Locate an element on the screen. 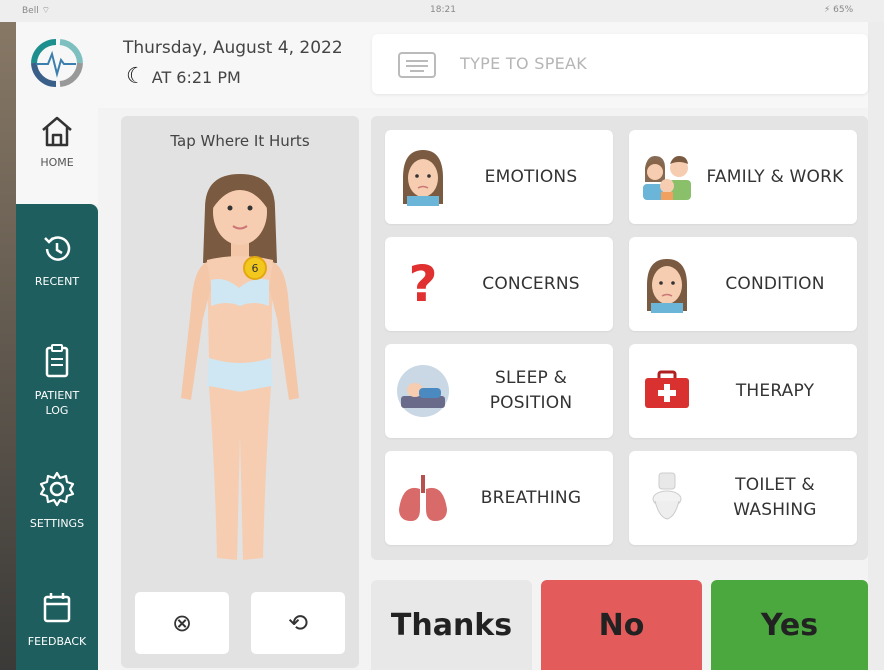 This screenshot has height=670, width=884. category-label: SLEEP & POSITION is located at coordinates (531, 390).